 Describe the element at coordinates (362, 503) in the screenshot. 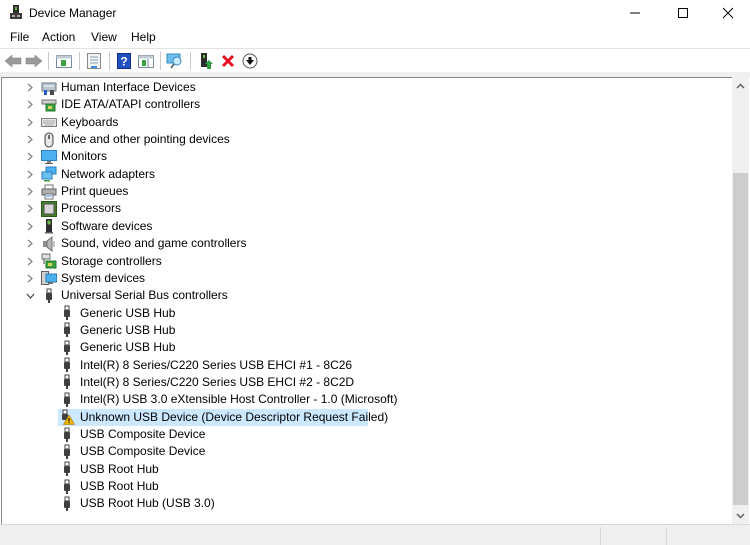

I see `usb-device-item: USB Root Hub (USB 3.0)` at that location.